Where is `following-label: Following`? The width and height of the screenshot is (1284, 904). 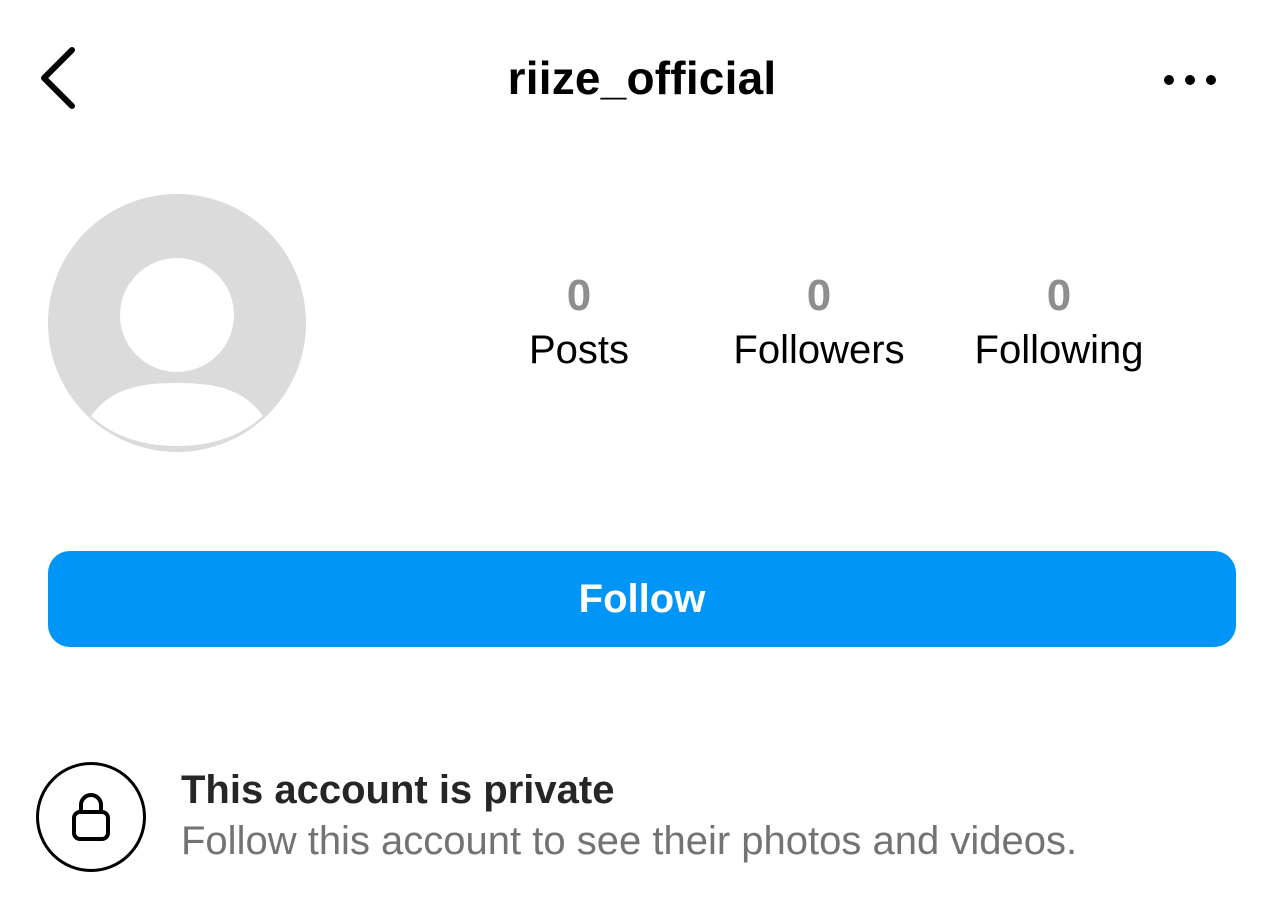 following-label: Following is located at coordinates (1059, 350).